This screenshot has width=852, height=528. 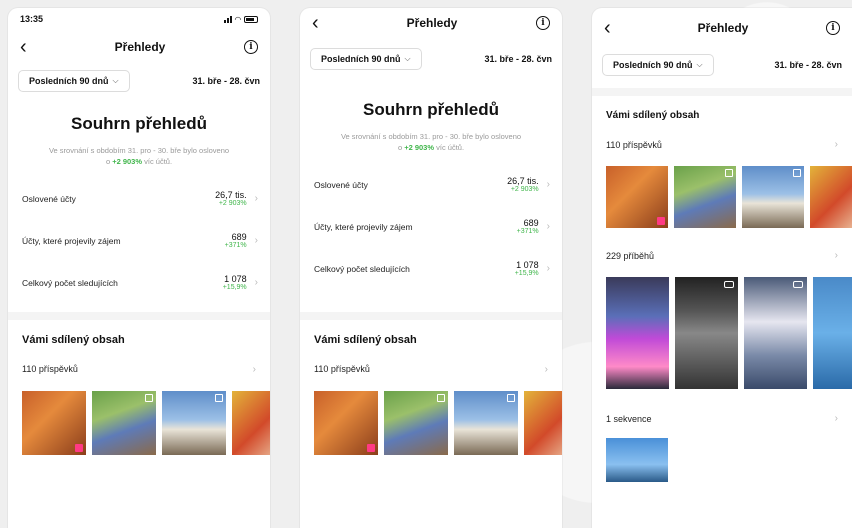 What do you see at coordinates (251, 19) in the screenshot?
I see `battery-icon` at bounding box center [251, 19].